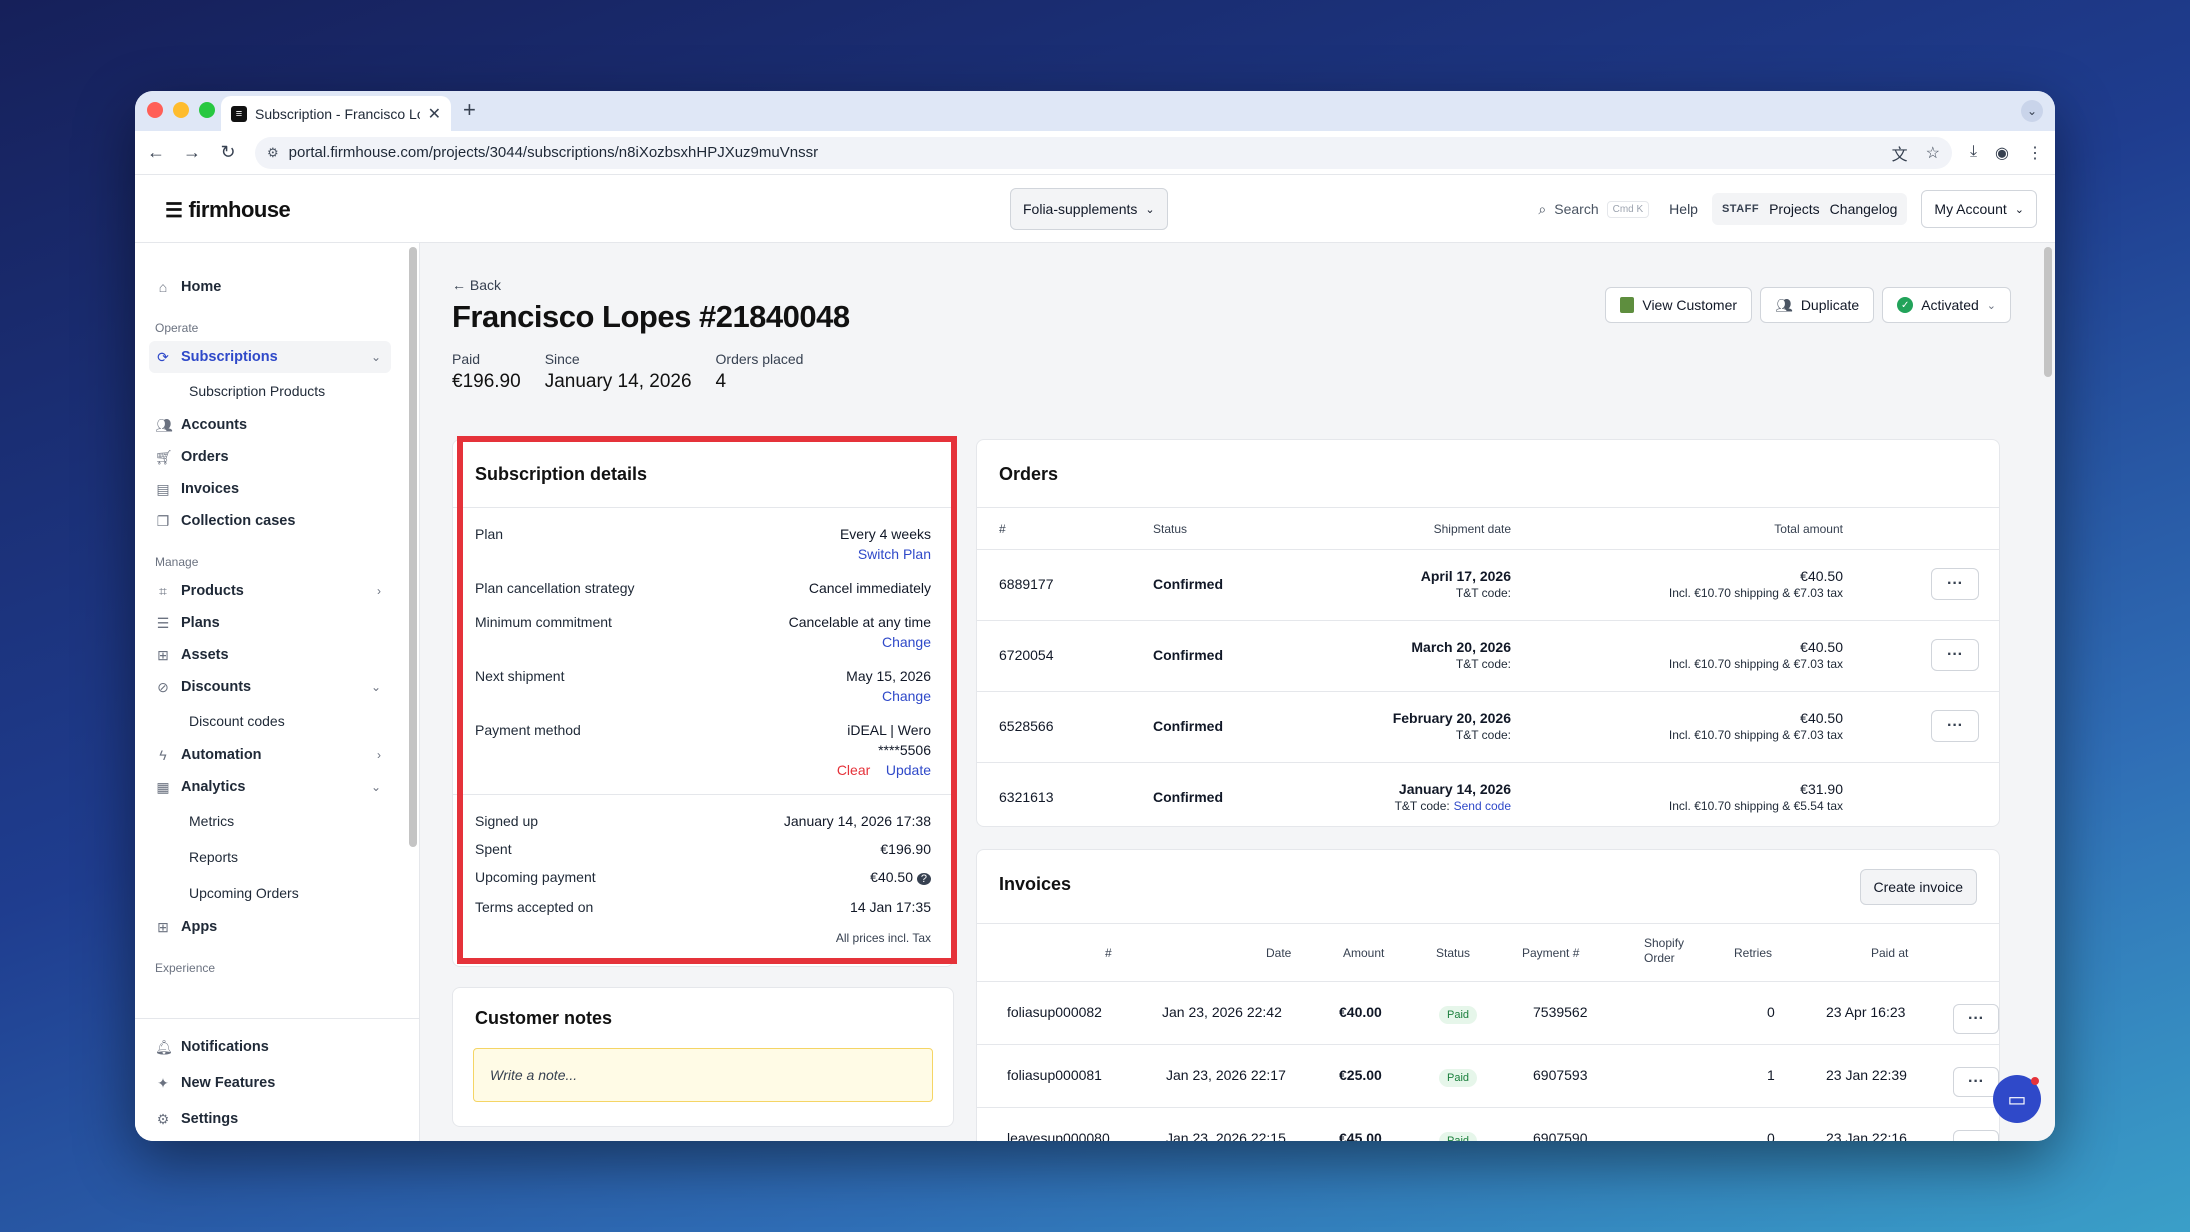 This screenshot has width=2190, height=1232. I want to click on sidebar-item-apps: ⊞ Apps, so click(270, 927).